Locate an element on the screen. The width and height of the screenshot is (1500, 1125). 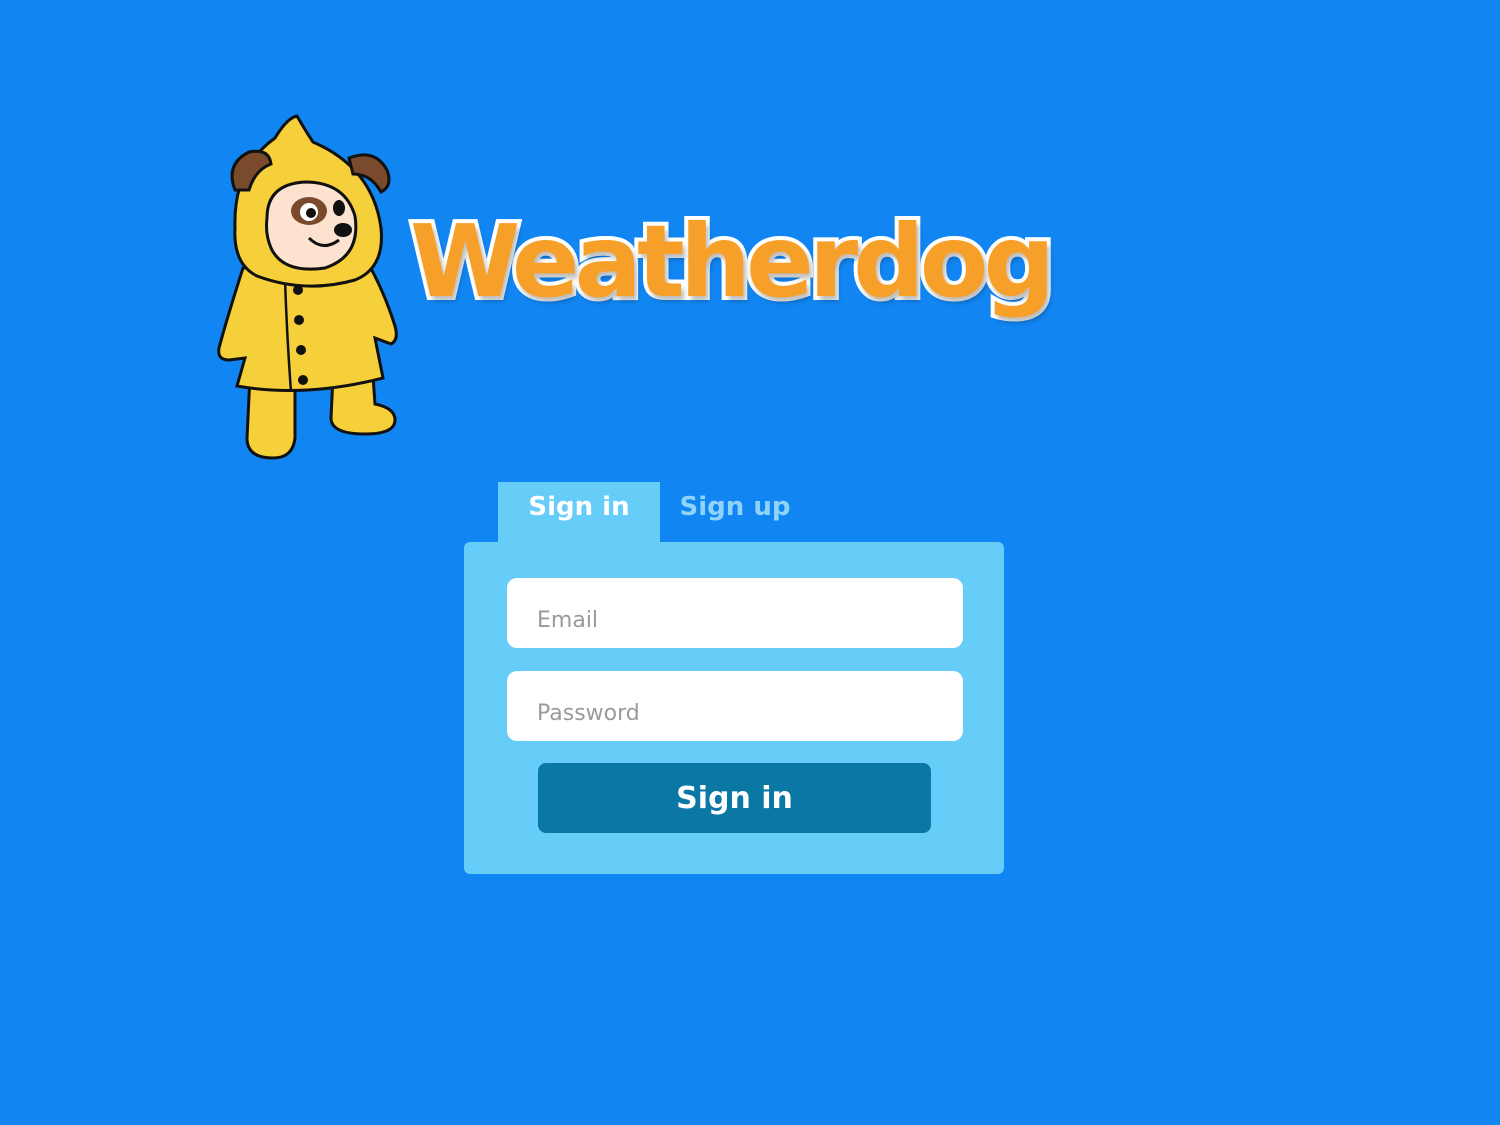
password-field is located at coordinates (735, 706).